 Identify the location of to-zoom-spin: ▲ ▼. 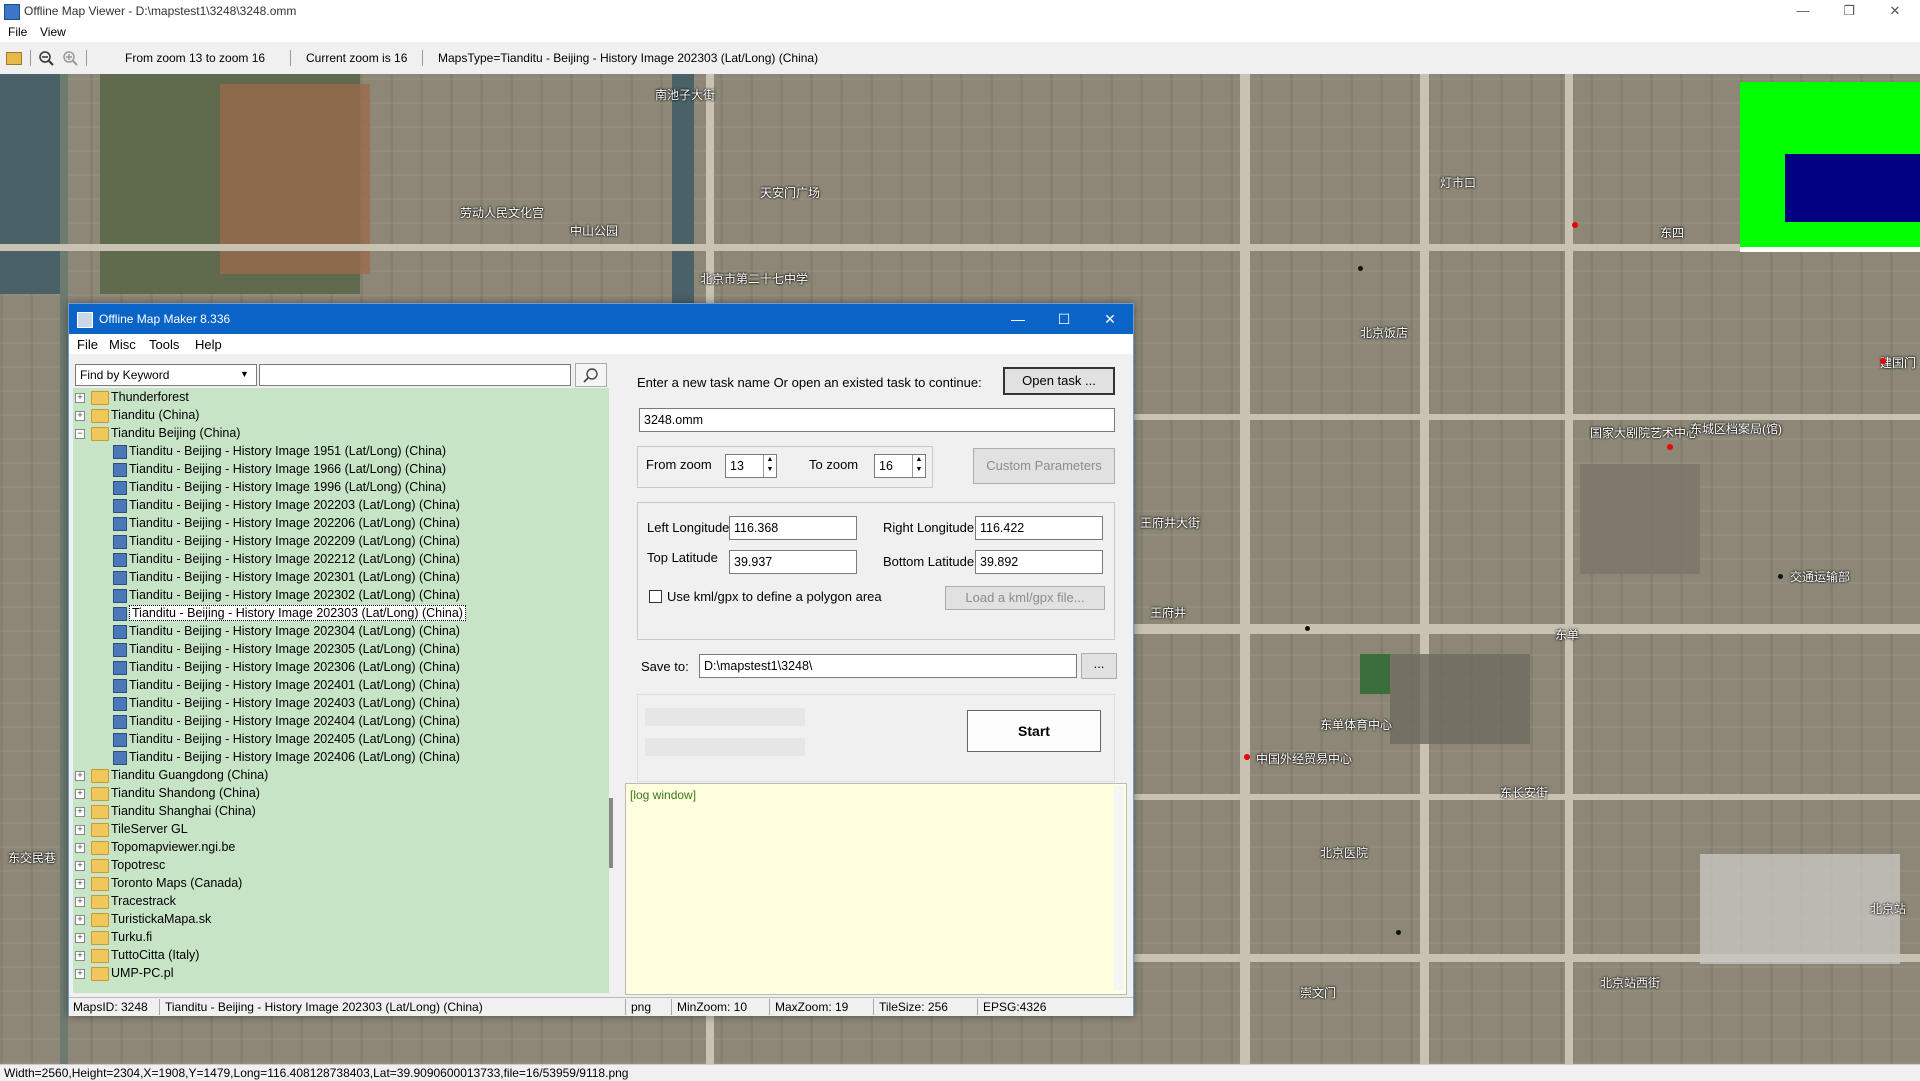
(918, 466).